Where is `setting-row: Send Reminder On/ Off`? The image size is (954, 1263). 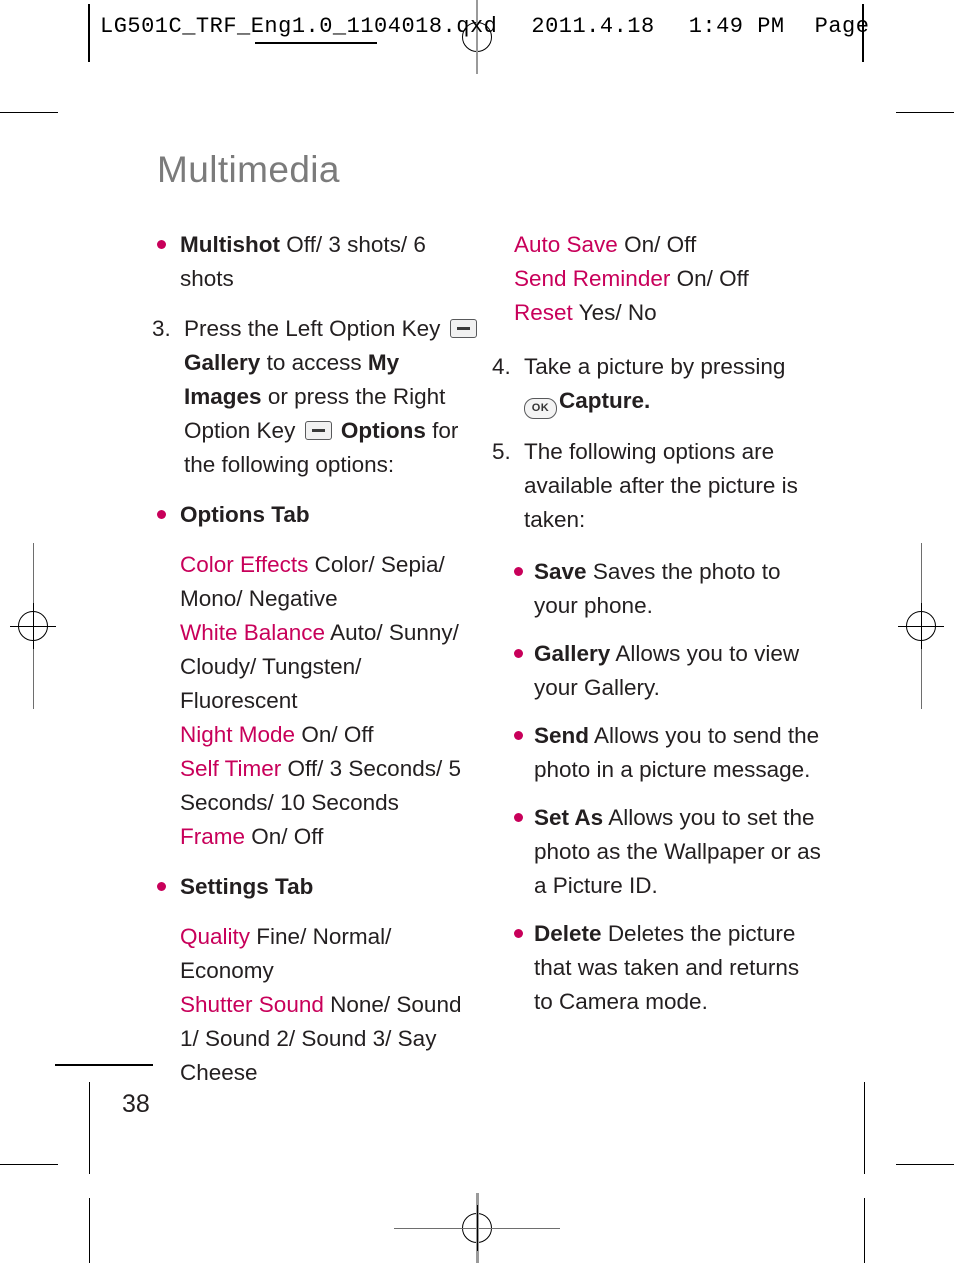 setting-row: Send Reminder On/ Off is located at coordinates (668, 279).